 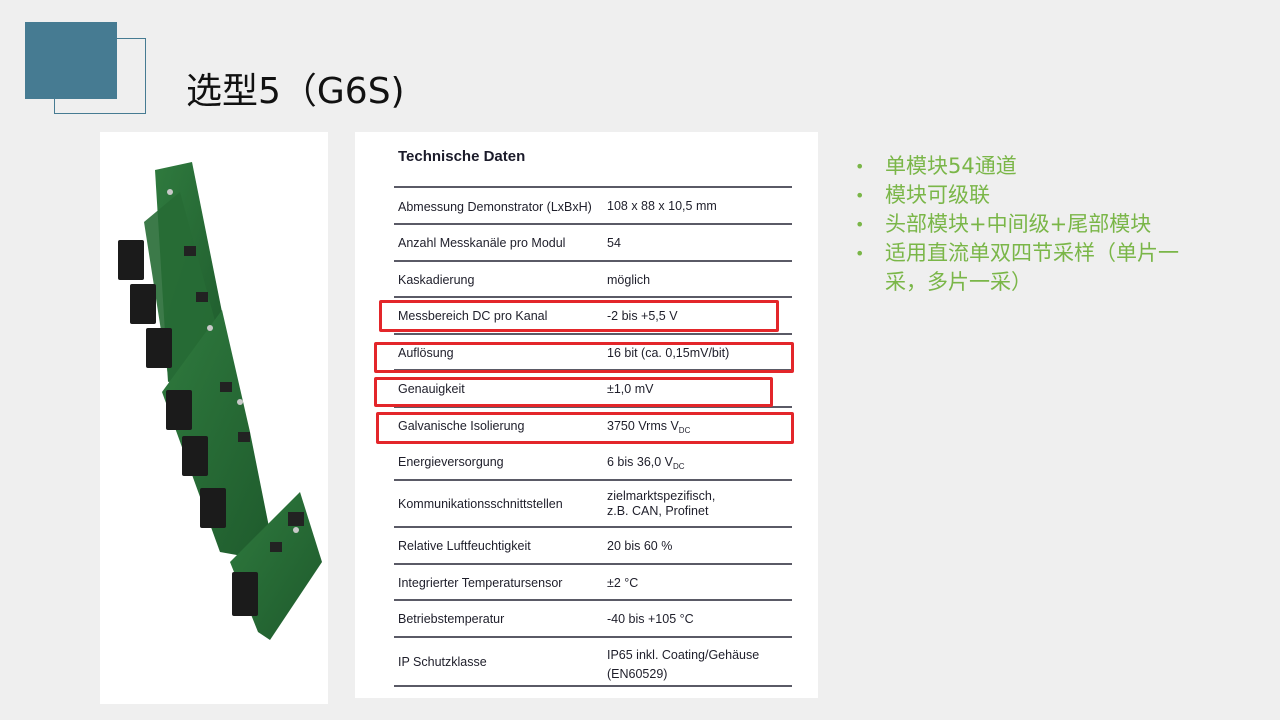 I want to click on row-value-line1: zielmarktspezifisch,, so click(x=661, y=496).